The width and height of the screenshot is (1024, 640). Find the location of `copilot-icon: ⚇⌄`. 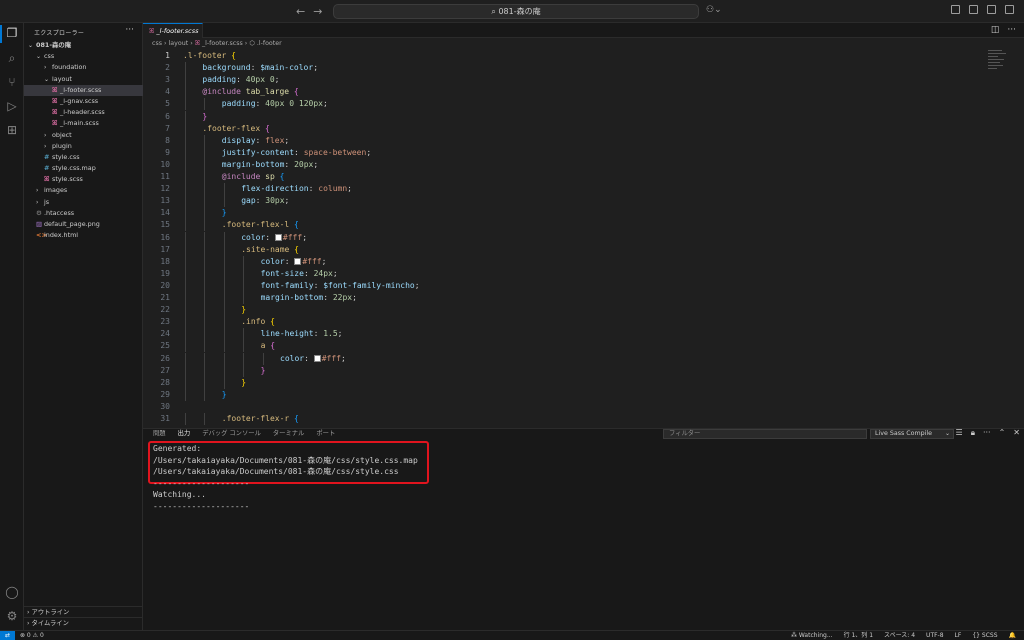

copilot-icon: ⚇⌄ is located at coordinates (714, 10).